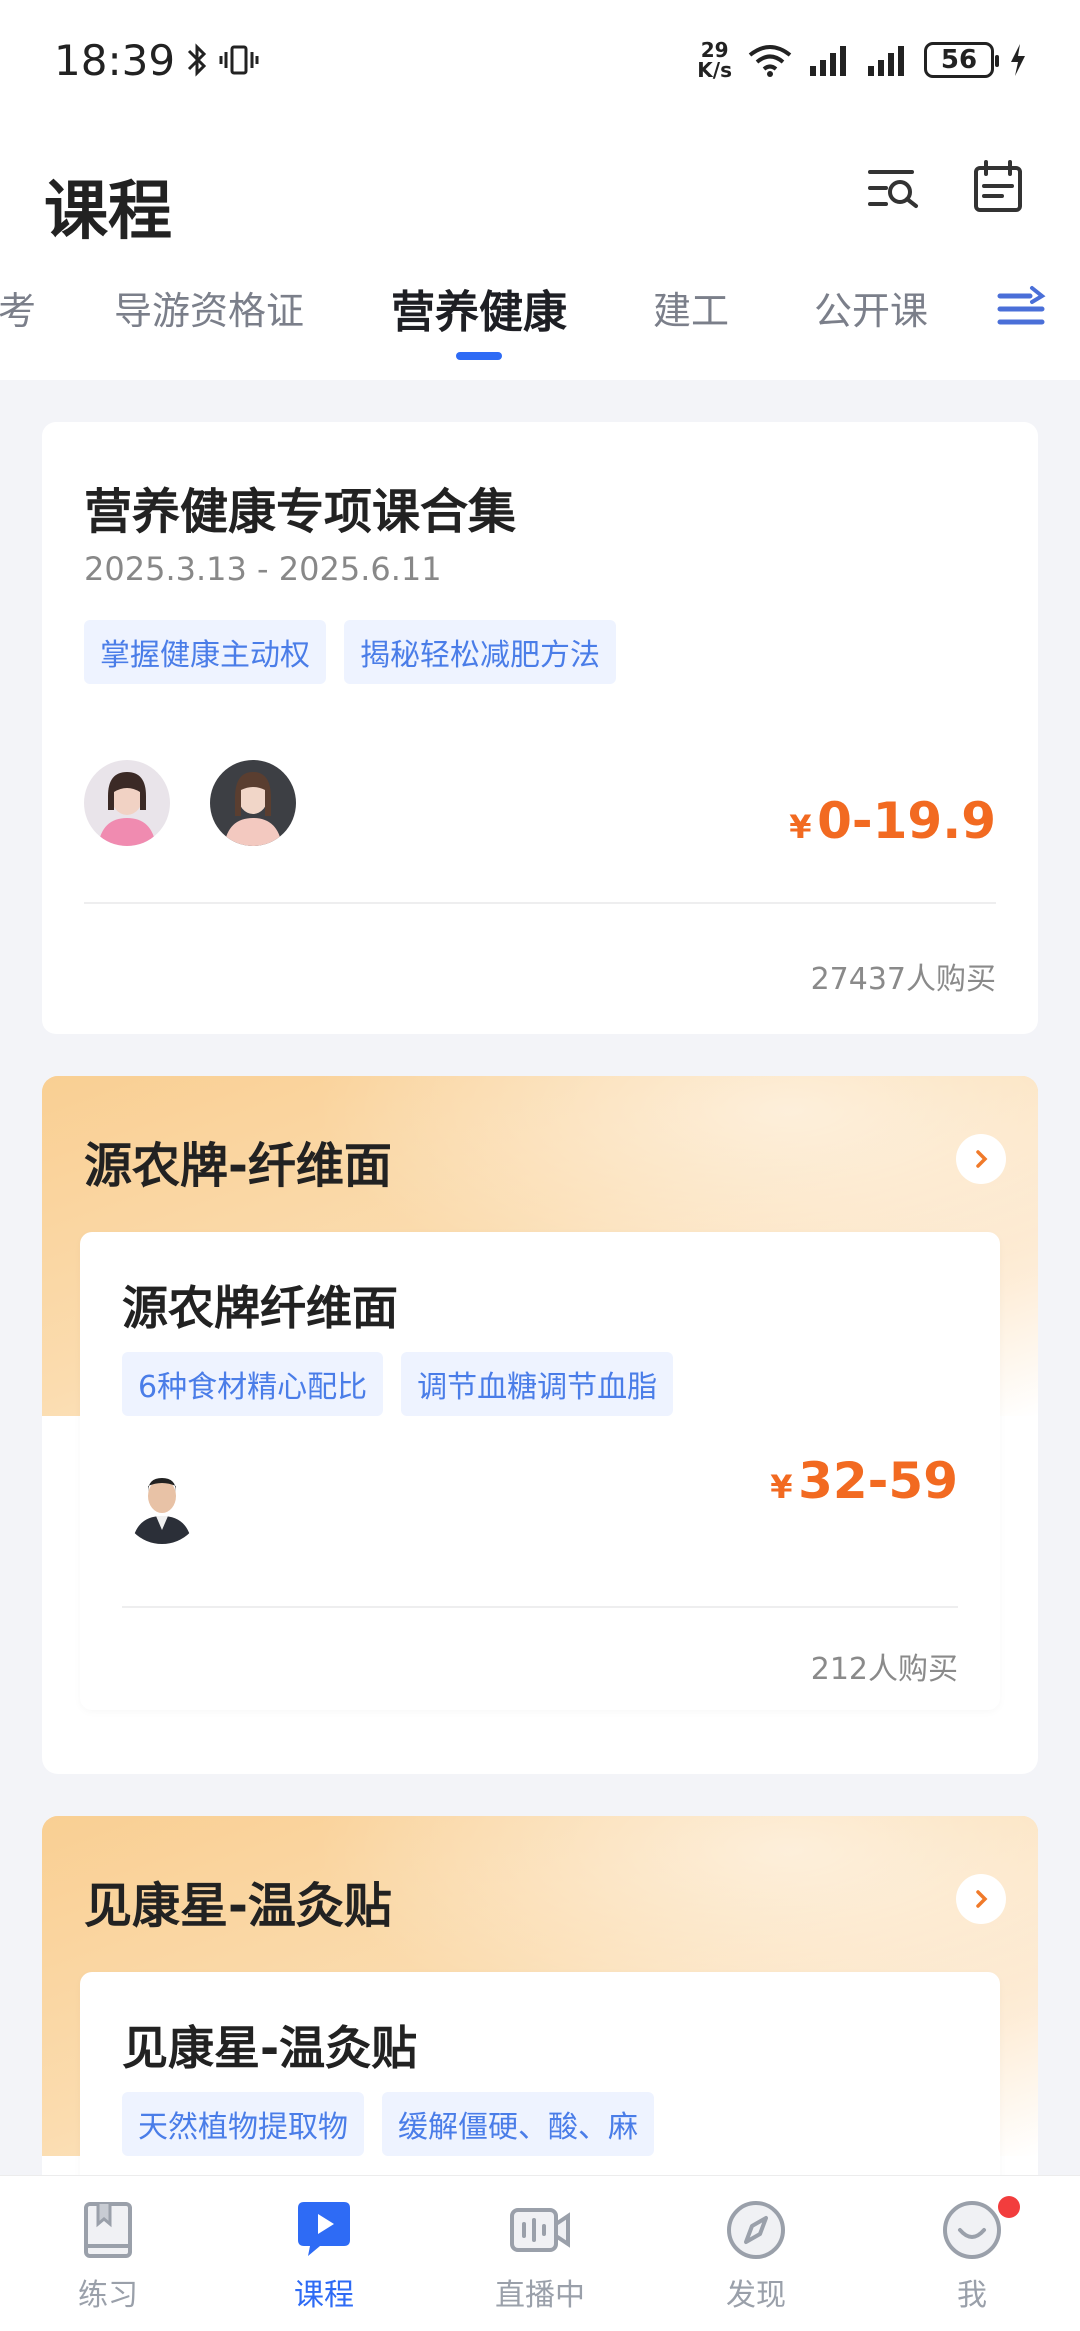  Describe the element at coordinates (959, 60) in the screenshot. I see `battery-level: 56` at that location.